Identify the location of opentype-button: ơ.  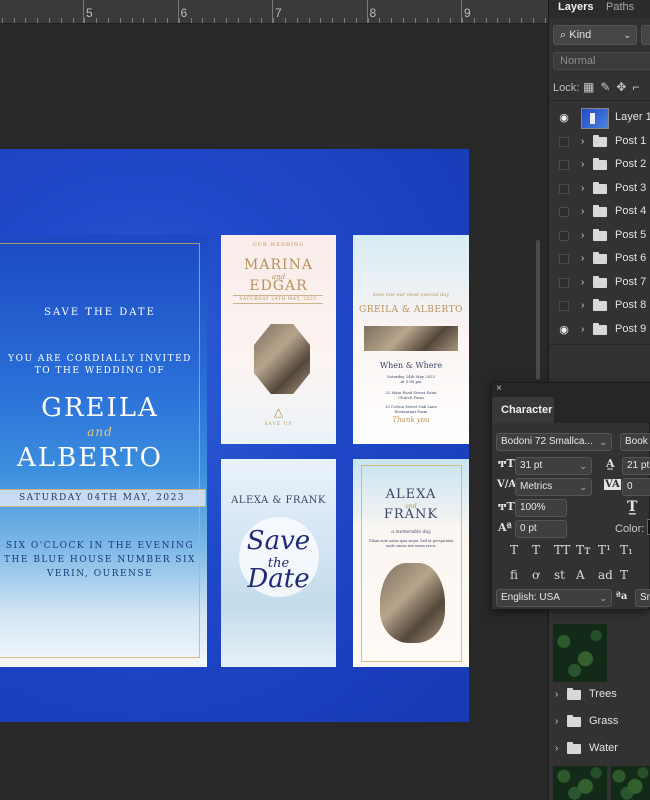
(543, 575).